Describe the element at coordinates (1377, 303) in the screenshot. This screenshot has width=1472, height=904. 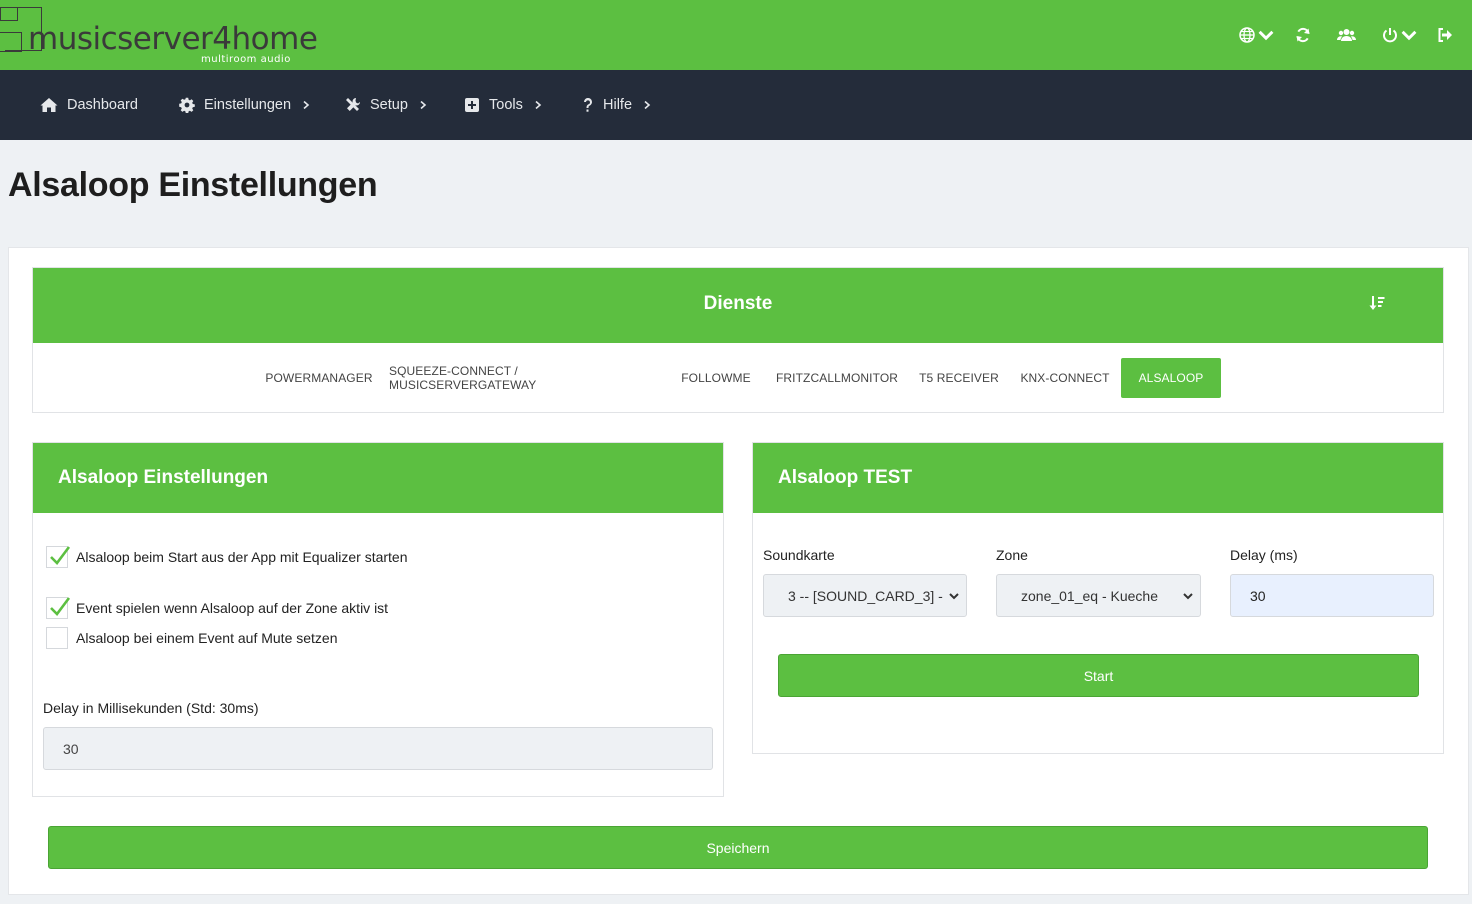
I see `sort-icon` at that location.